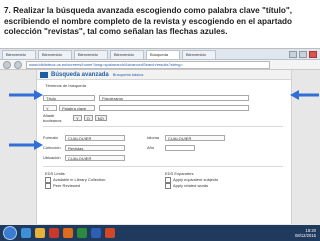 This screenshot has height=241, width=320. I want to click on field-select-2: Palabra clave, so click(77, 107).